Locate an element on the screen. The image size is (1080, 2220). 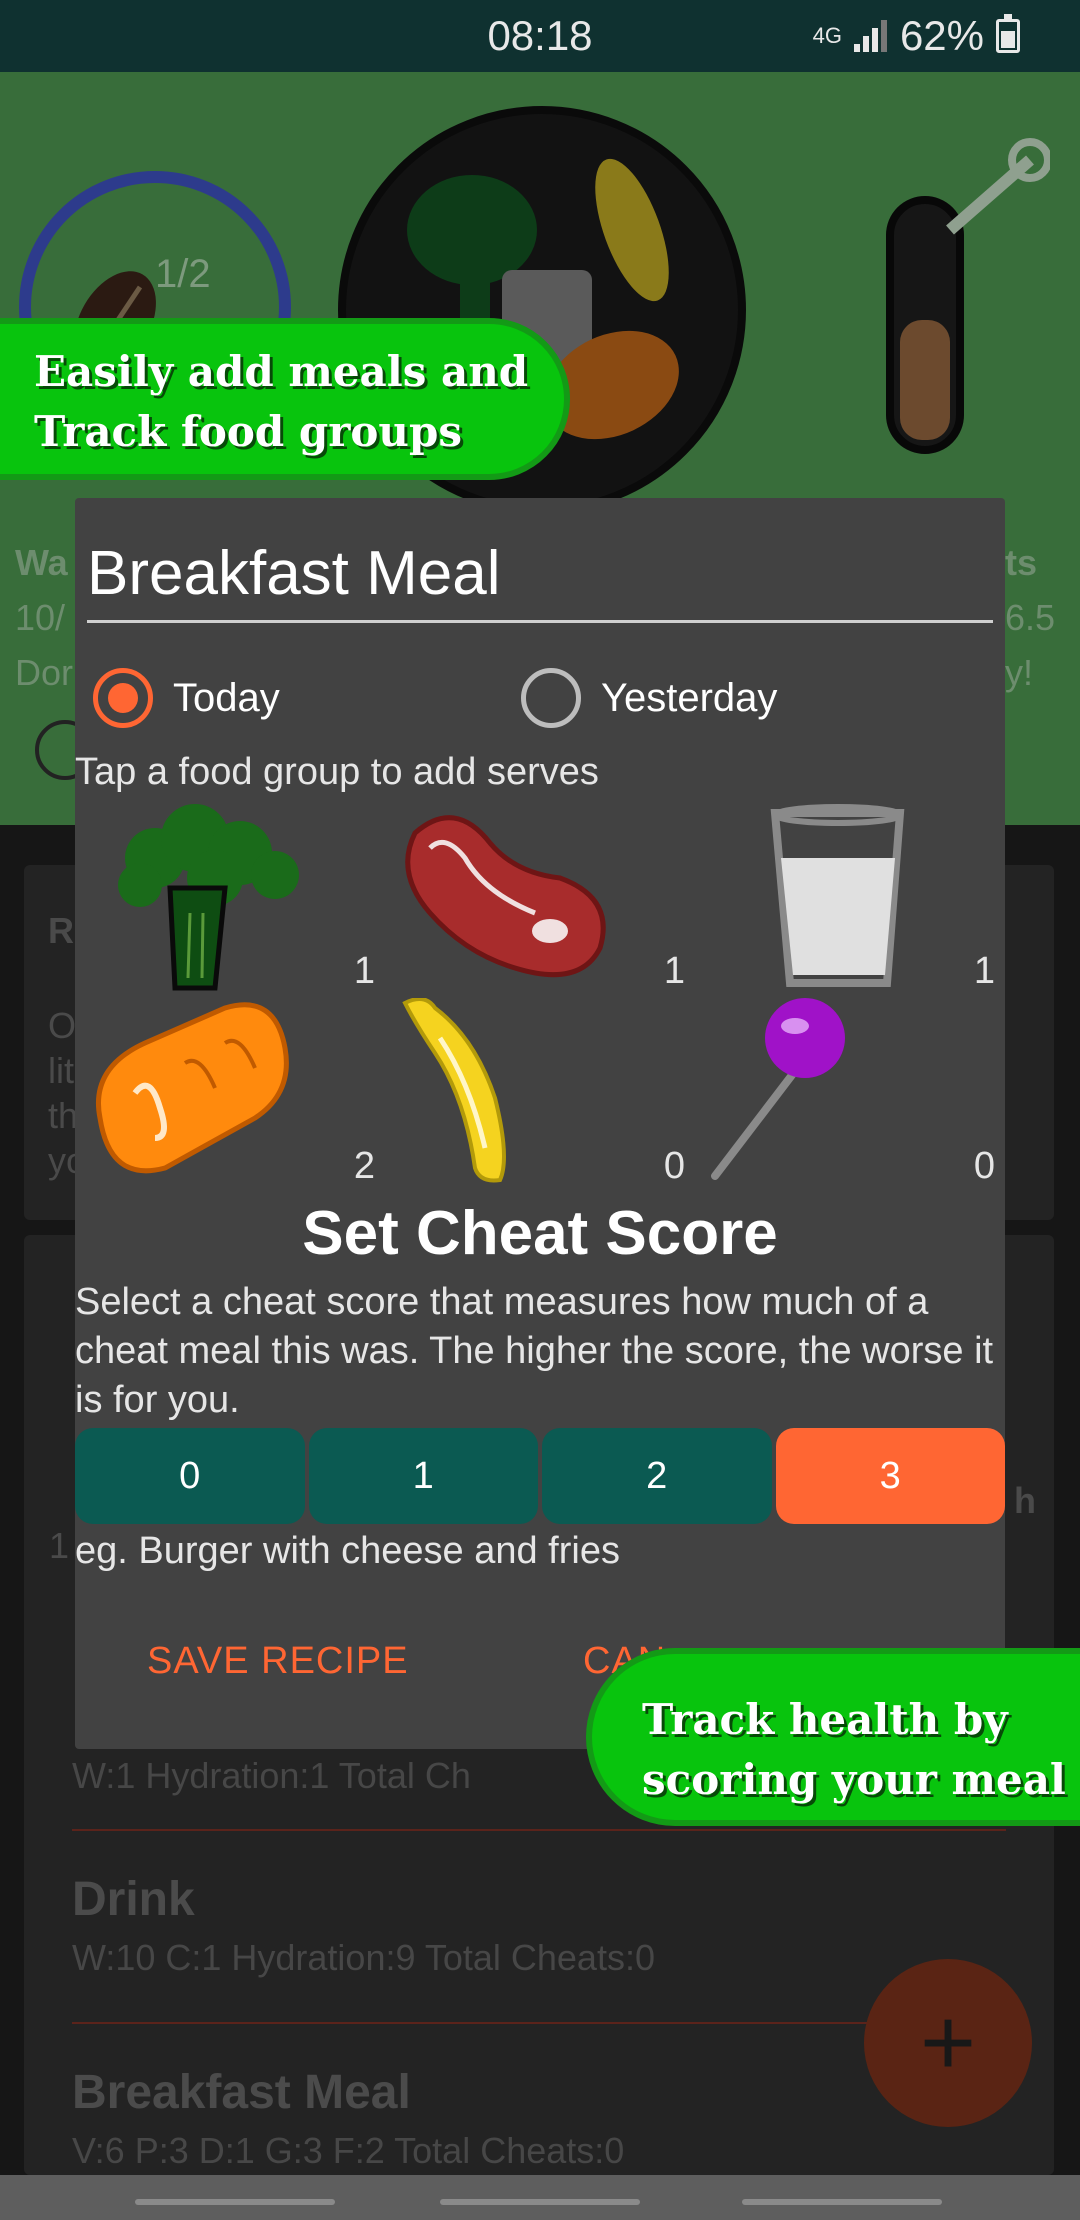
bg-partial: y! is located at coordinates (1019, 672).